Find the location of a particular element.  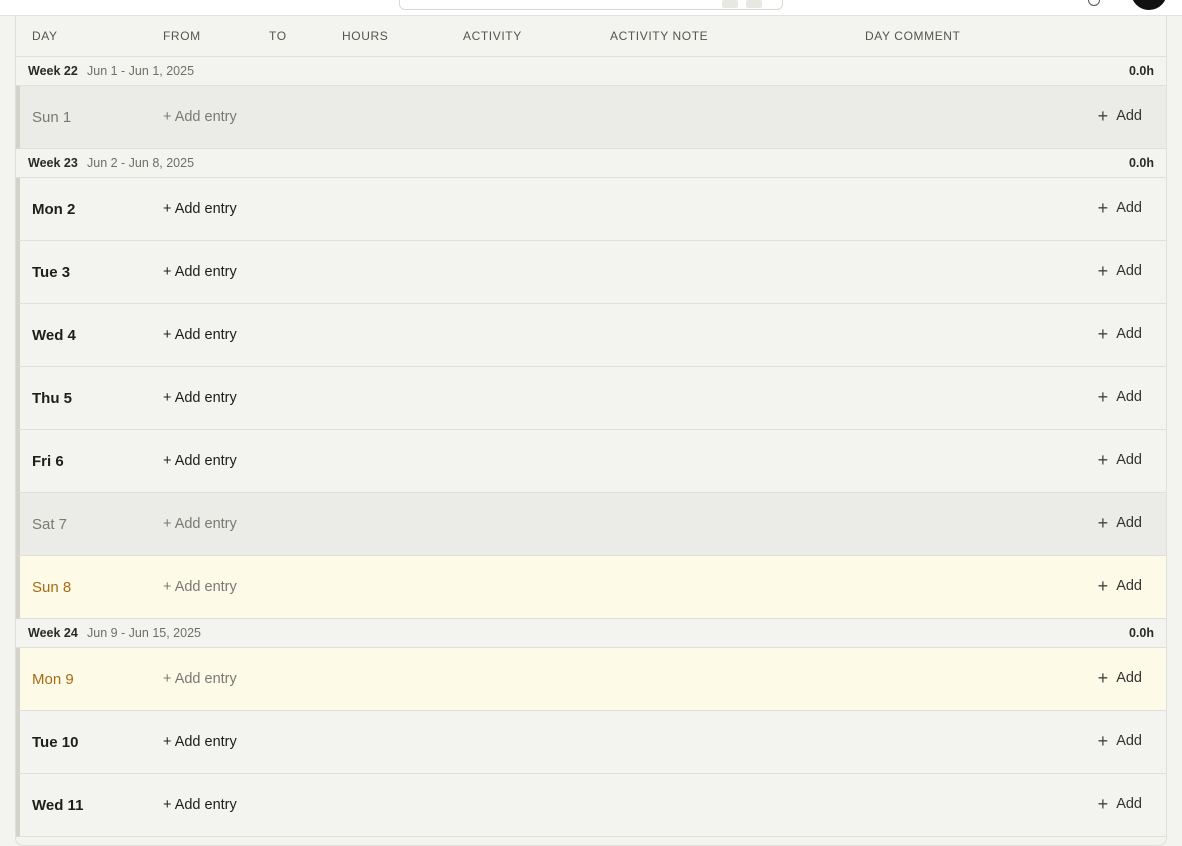

day-row: Wed 4 + Add entry + Add is located at coordinates (591, 335).